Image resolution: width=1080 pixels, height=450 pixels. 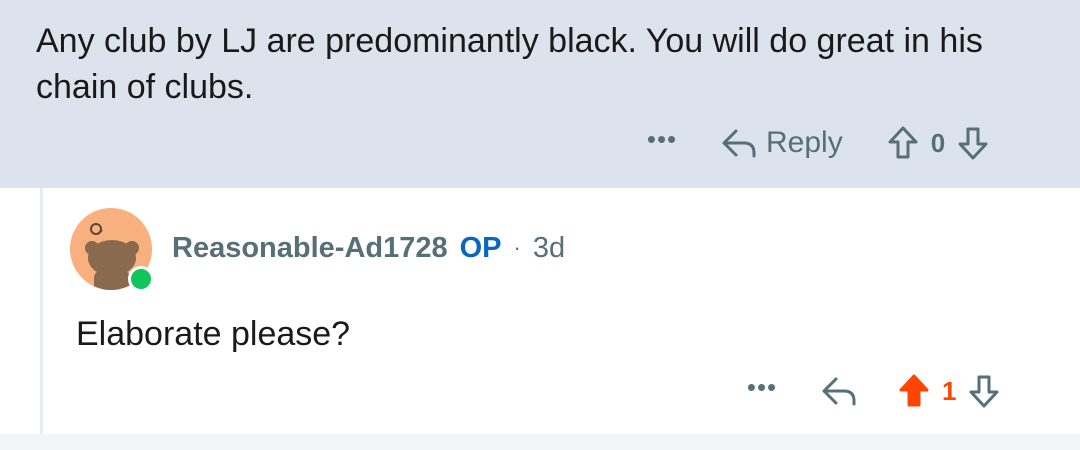 I want to click on thread-line, so click(x=41, y=311).